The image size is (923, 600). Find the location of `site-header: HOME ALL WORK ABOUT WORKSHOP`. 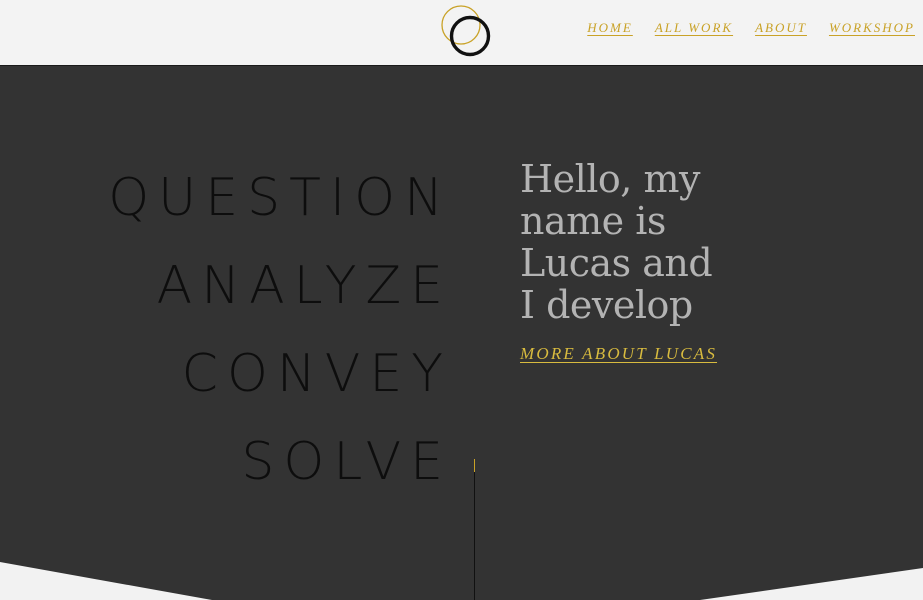

site-header: HOME ALL WORK ABOUT WORKSHOP is located at coordinates (461, 33).